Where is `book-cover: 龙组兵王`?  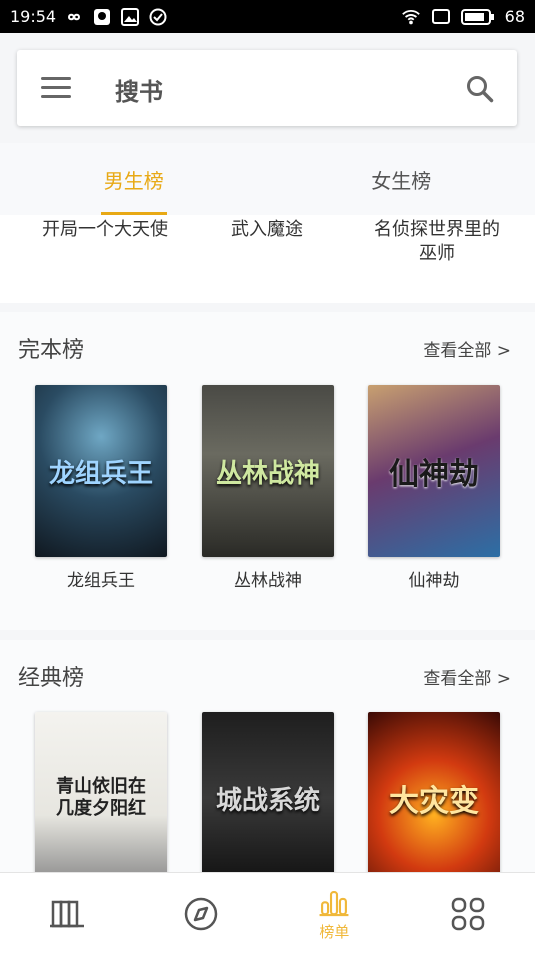
book-cover: 龙组兵王 is located at coordinates (101, 471).